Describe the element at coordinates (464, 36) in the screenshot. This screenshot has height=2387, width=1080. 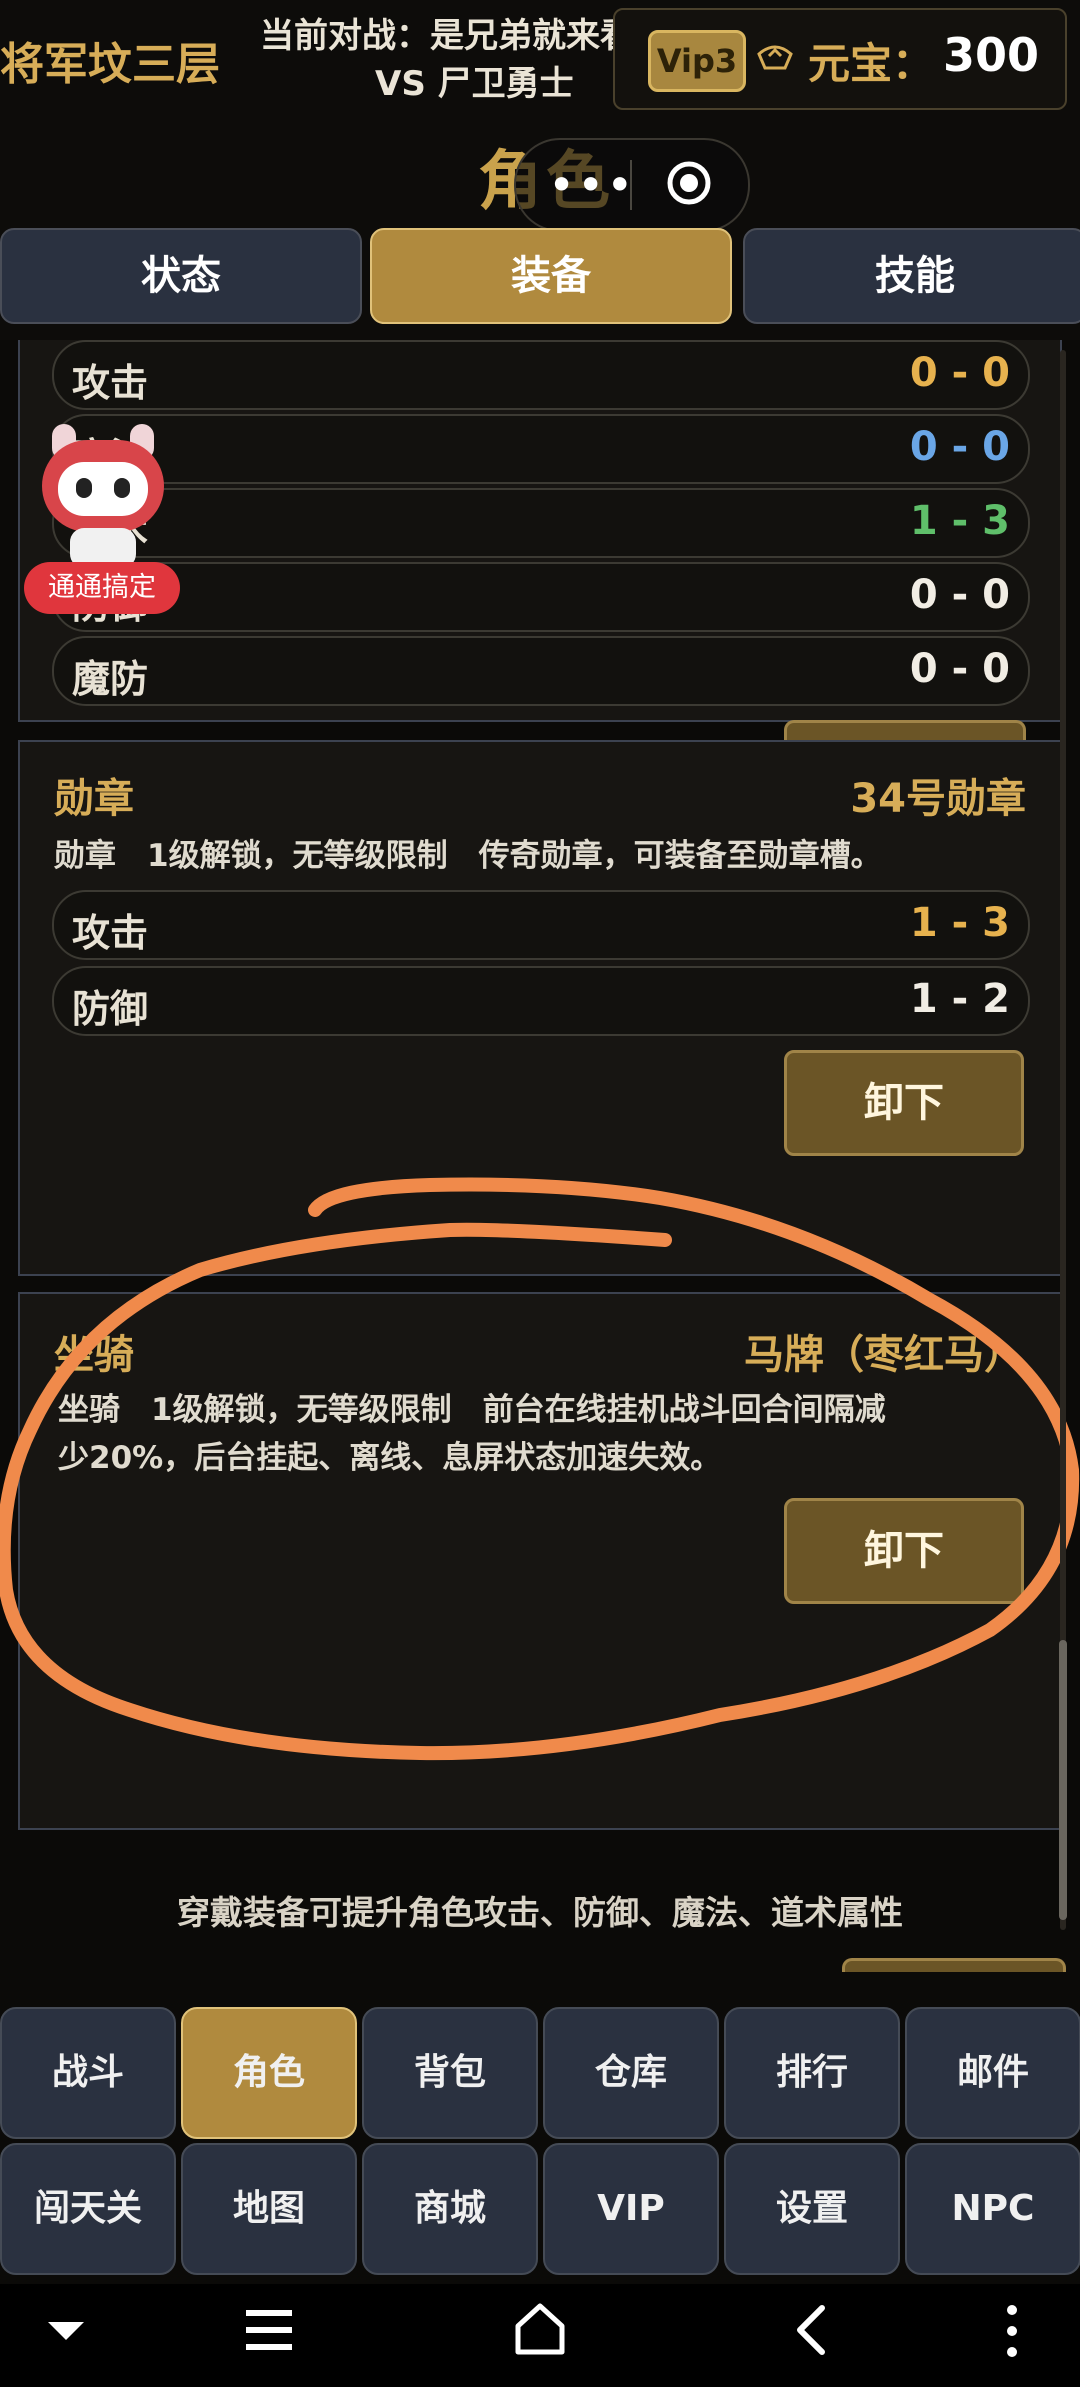
I see `current-battle: 当前对战：是兄弟就来看我` at that location.